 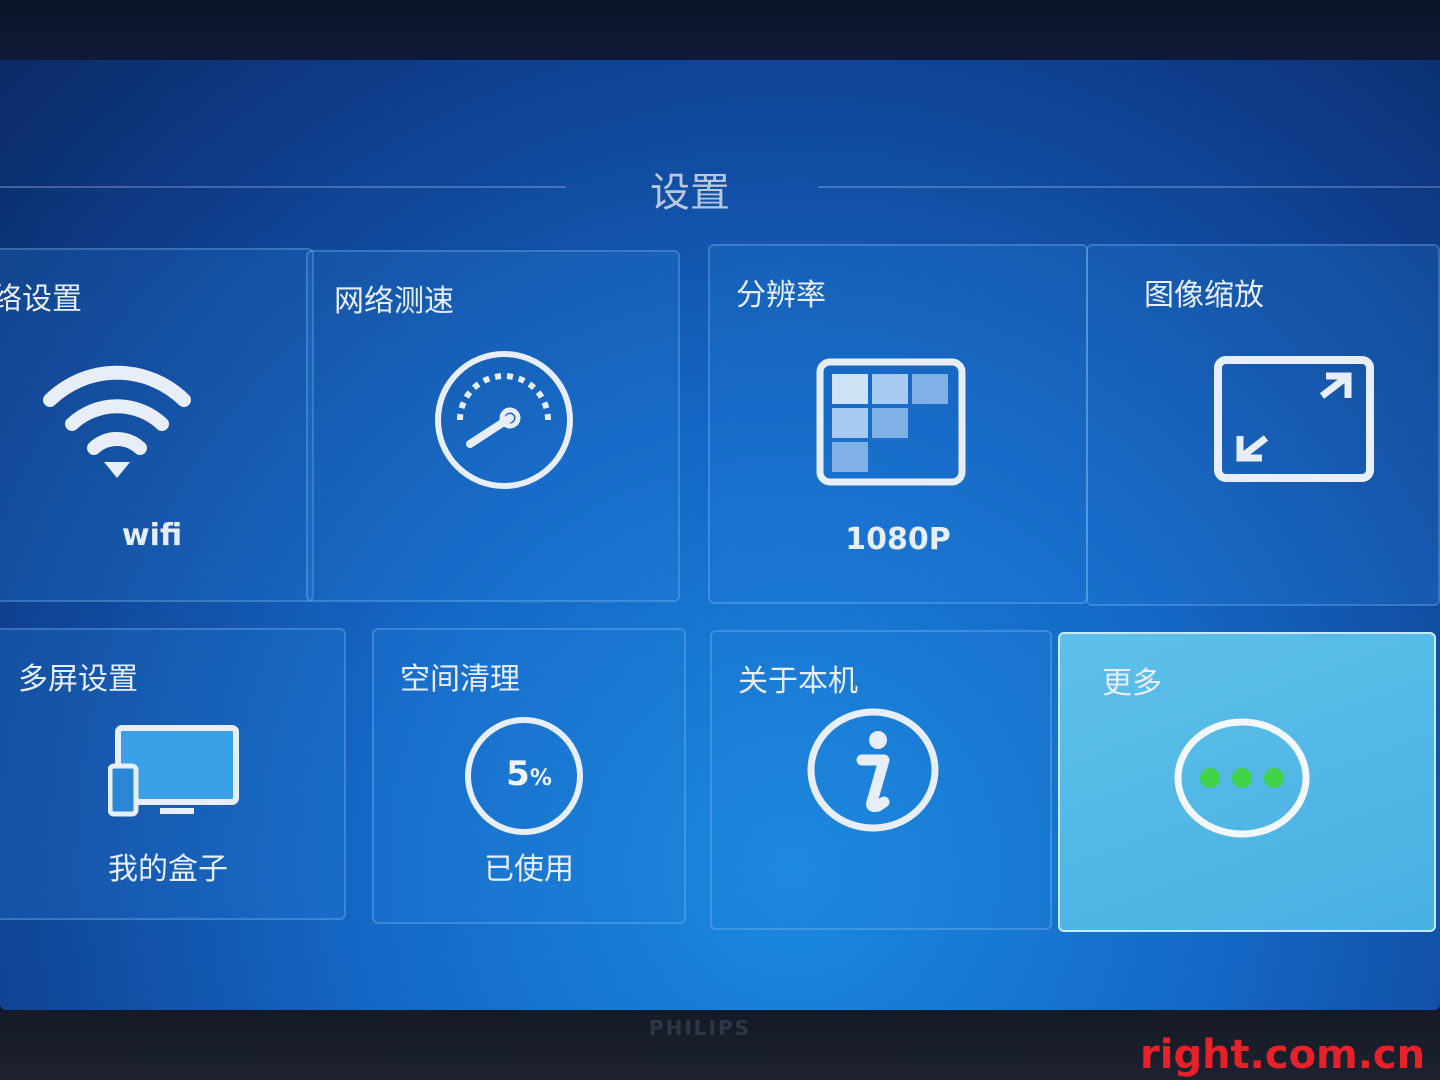 What do you see at coordinates (504, 420) in the screenshot?
I see `speedometer-icon` at bounding box center [504, 420].